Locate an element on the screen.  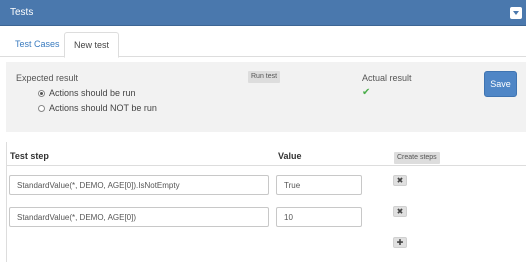
add-step-icon: ✚ is located at coordinates (400, 242).